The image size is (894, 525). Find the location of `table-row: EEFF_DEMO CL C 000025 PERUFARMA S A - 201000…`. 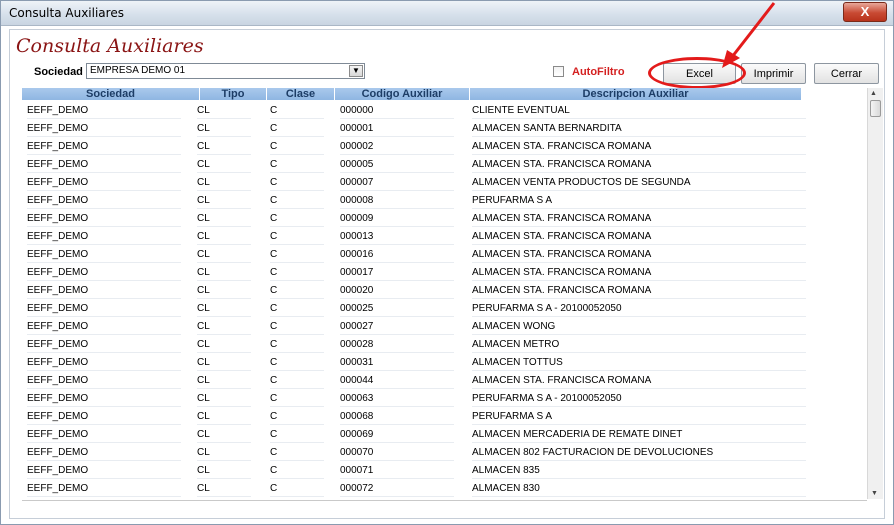

table-row: EEFF_DEMO CL C 000025 PERUFARMA S A - 201000… is located at coordinates (444, 309).